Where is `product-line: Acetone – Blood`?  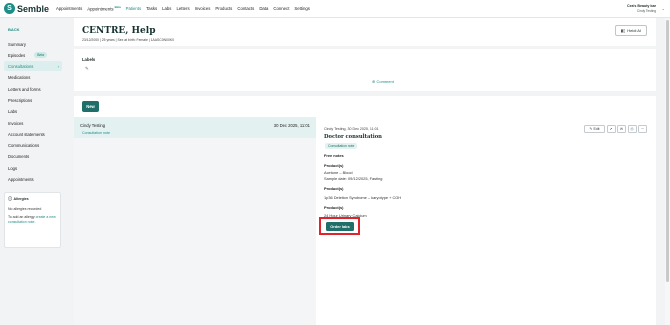 product-line: Acetone – Blood is located at coordinates (338, 172).